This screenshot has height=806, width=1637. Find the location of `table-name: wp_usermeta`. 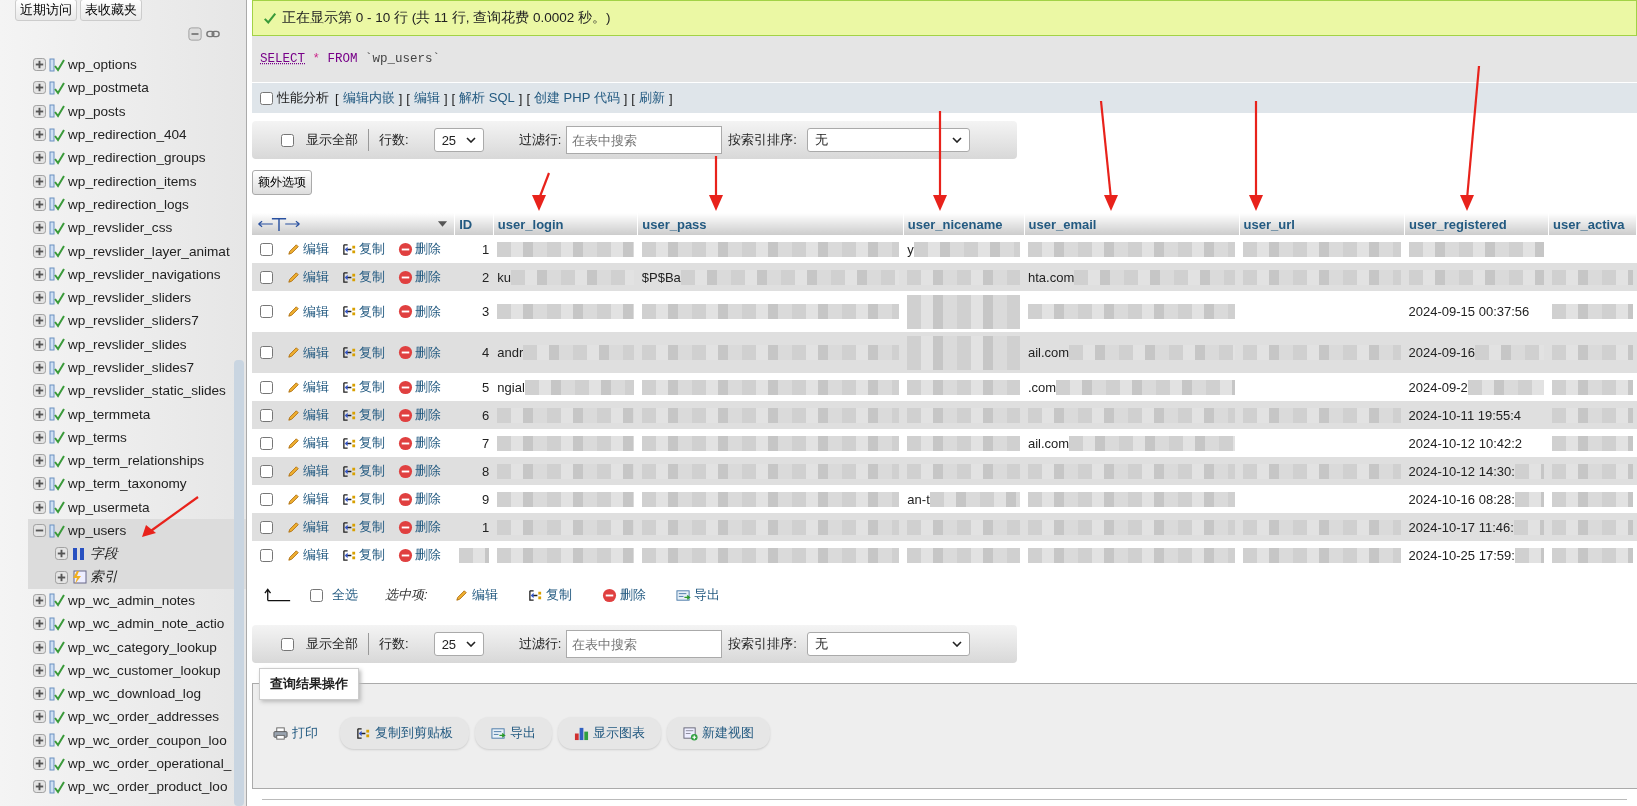

table-name: wp_usermeta is located at coordinates (109, 507).